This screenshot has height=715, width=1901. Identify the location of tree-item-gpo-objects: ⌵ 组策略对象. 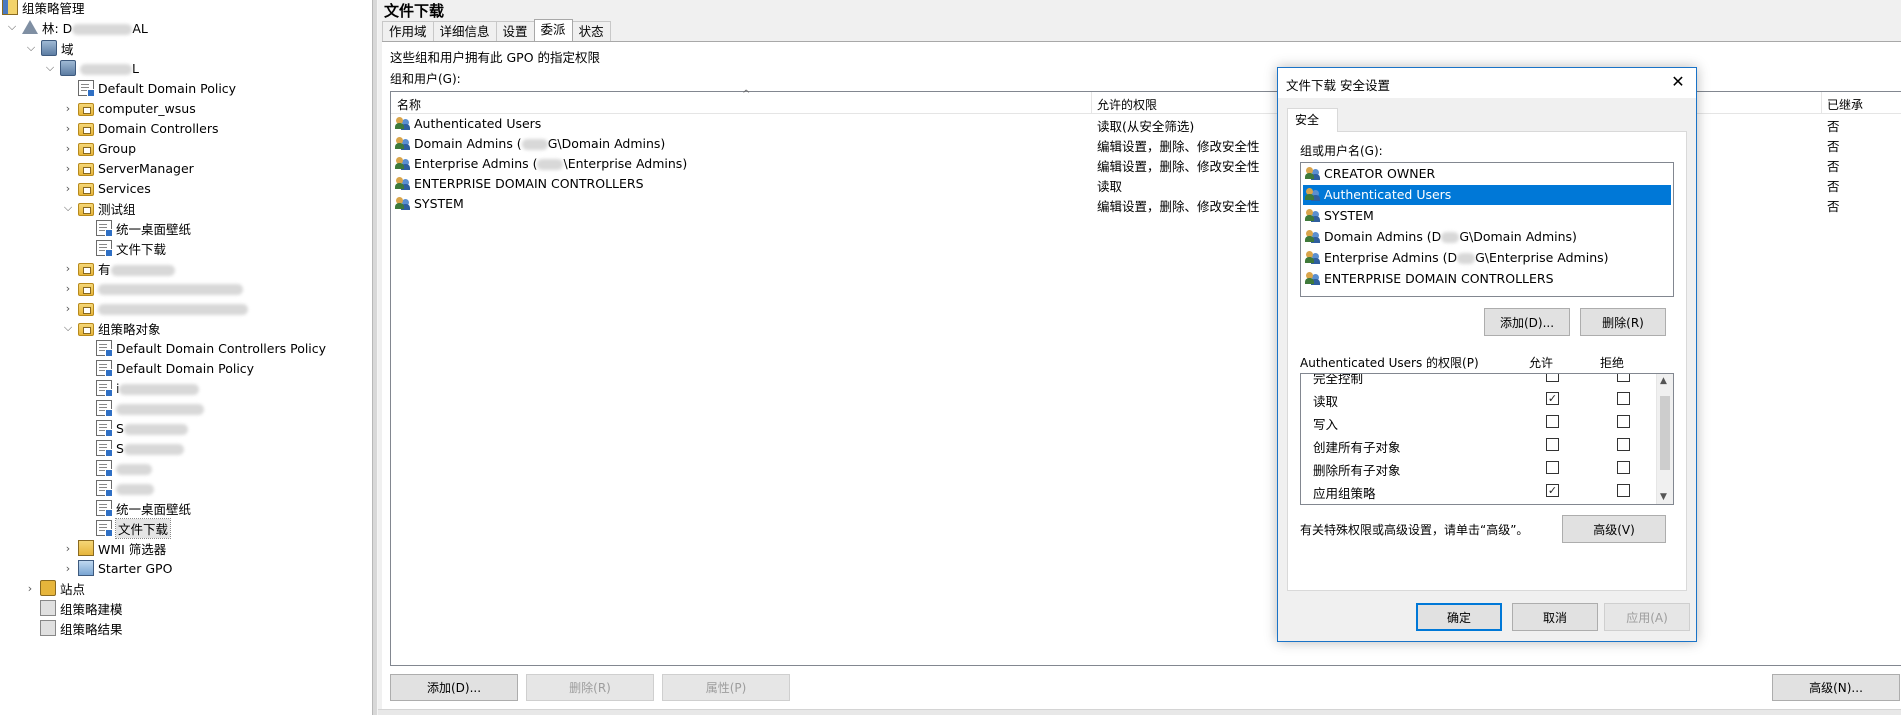
(111, 328).